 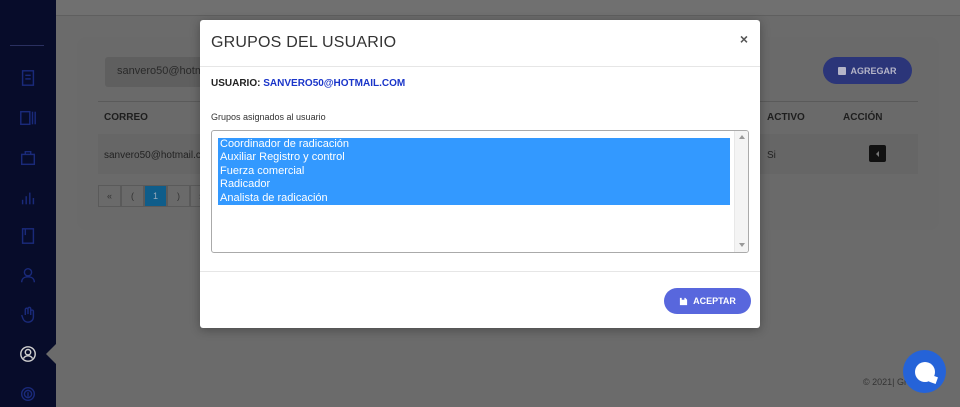 I want to click on page-next: ), so click(x=178, y=196).